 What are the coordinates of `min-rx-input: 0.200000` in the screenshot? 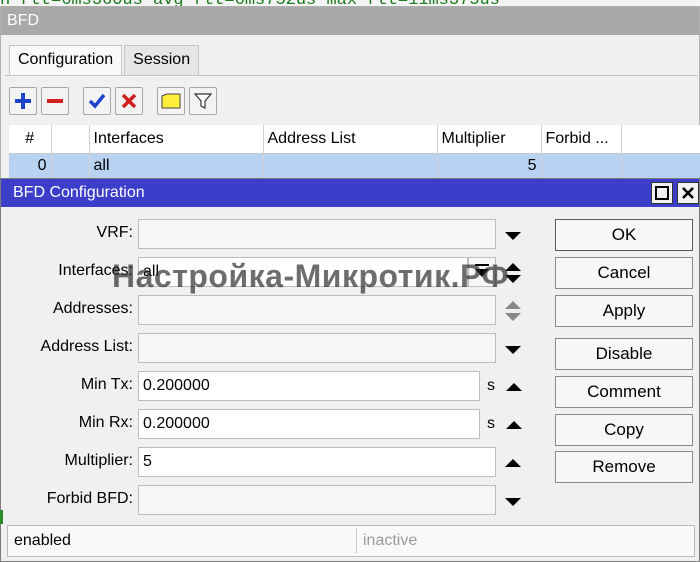 It's located at (309, 424).